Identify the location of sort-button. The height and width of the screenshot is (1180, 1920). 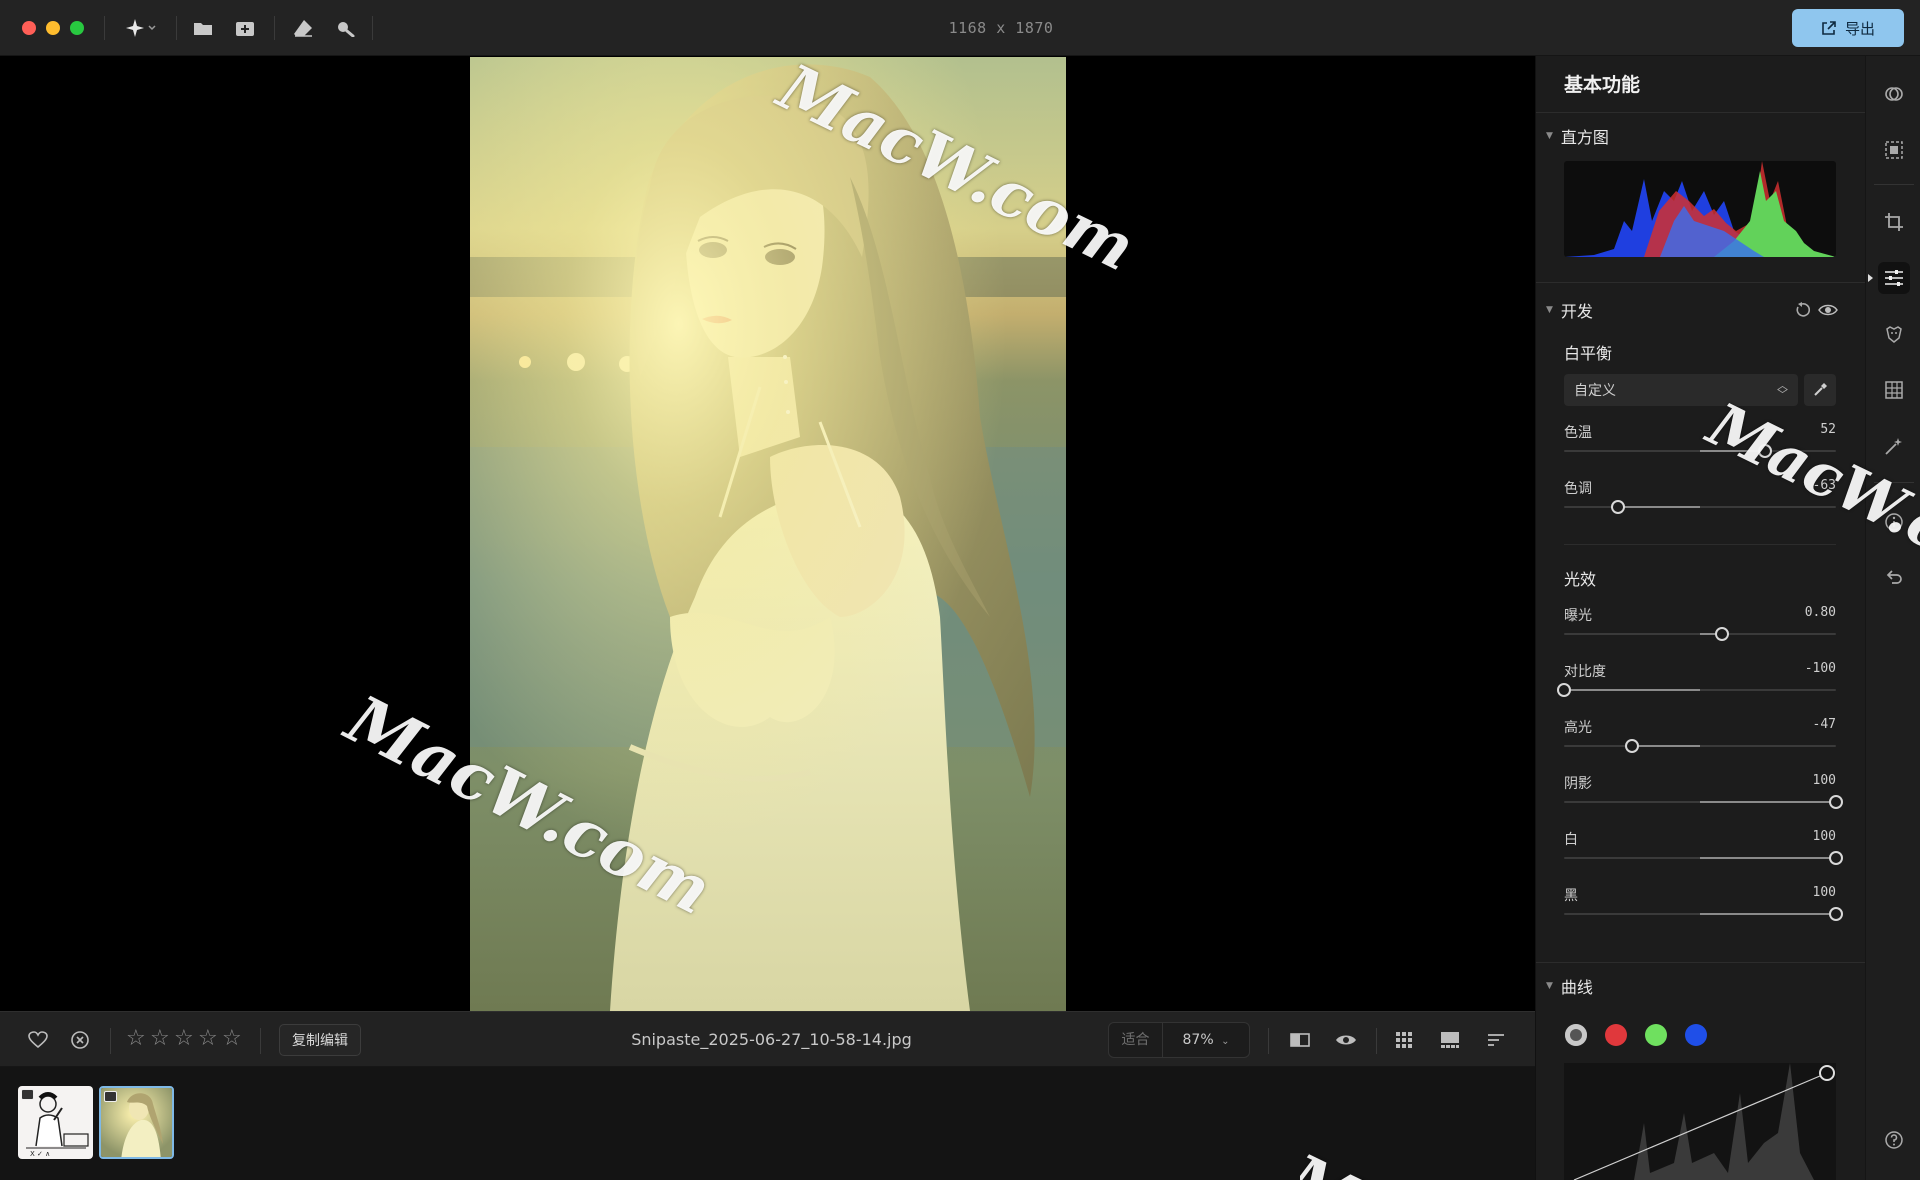
(1496, 1040).